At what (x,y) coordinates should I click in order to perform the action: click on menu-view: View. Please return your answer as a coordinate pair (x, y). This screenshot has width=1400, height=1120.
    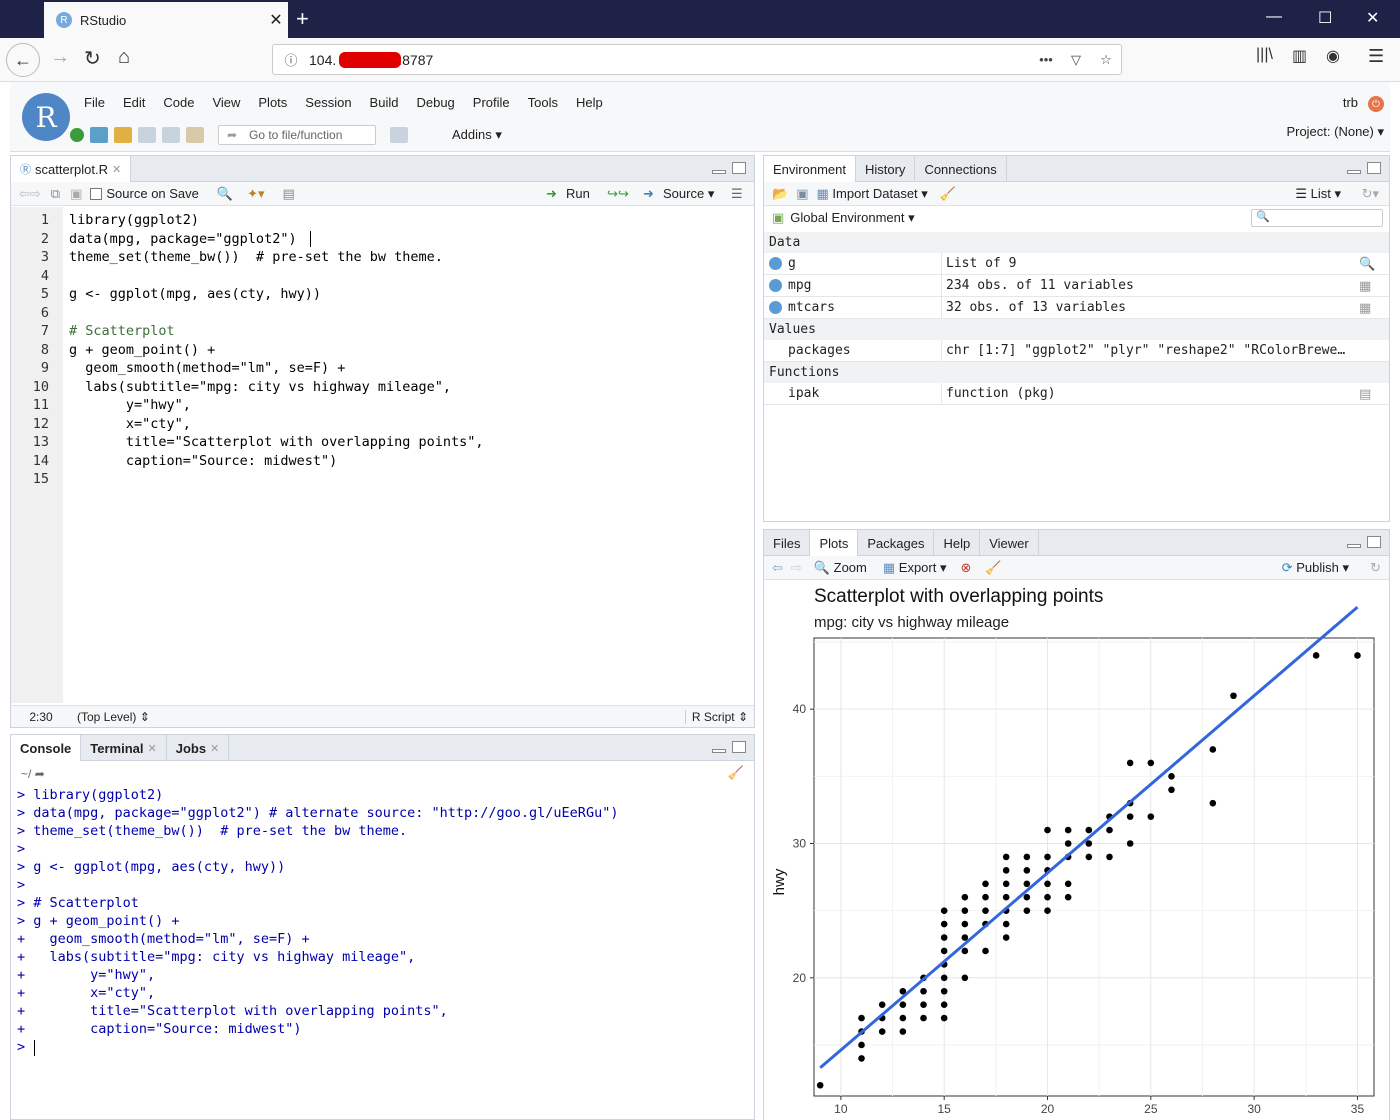
    Looking at the image, I should click on (226, 102).